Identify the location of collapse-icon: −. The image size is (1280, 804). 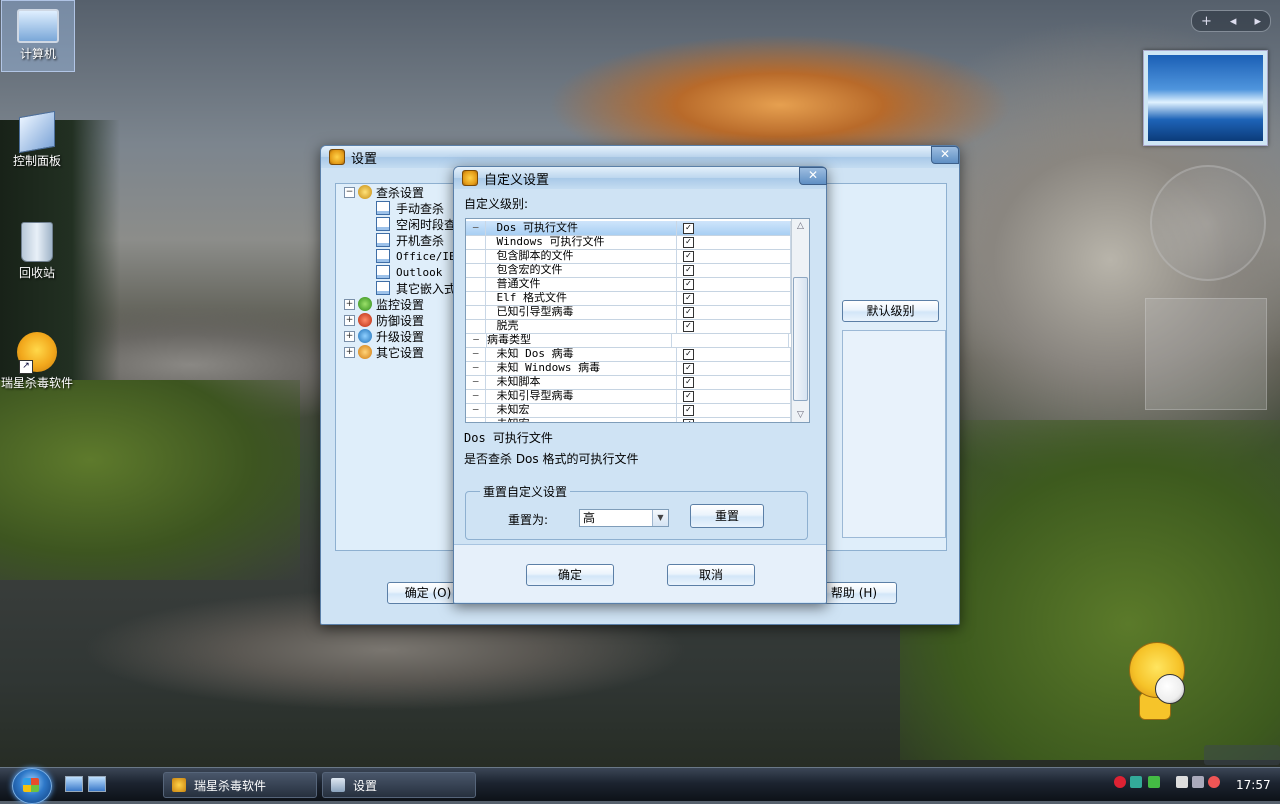
(349, 192).